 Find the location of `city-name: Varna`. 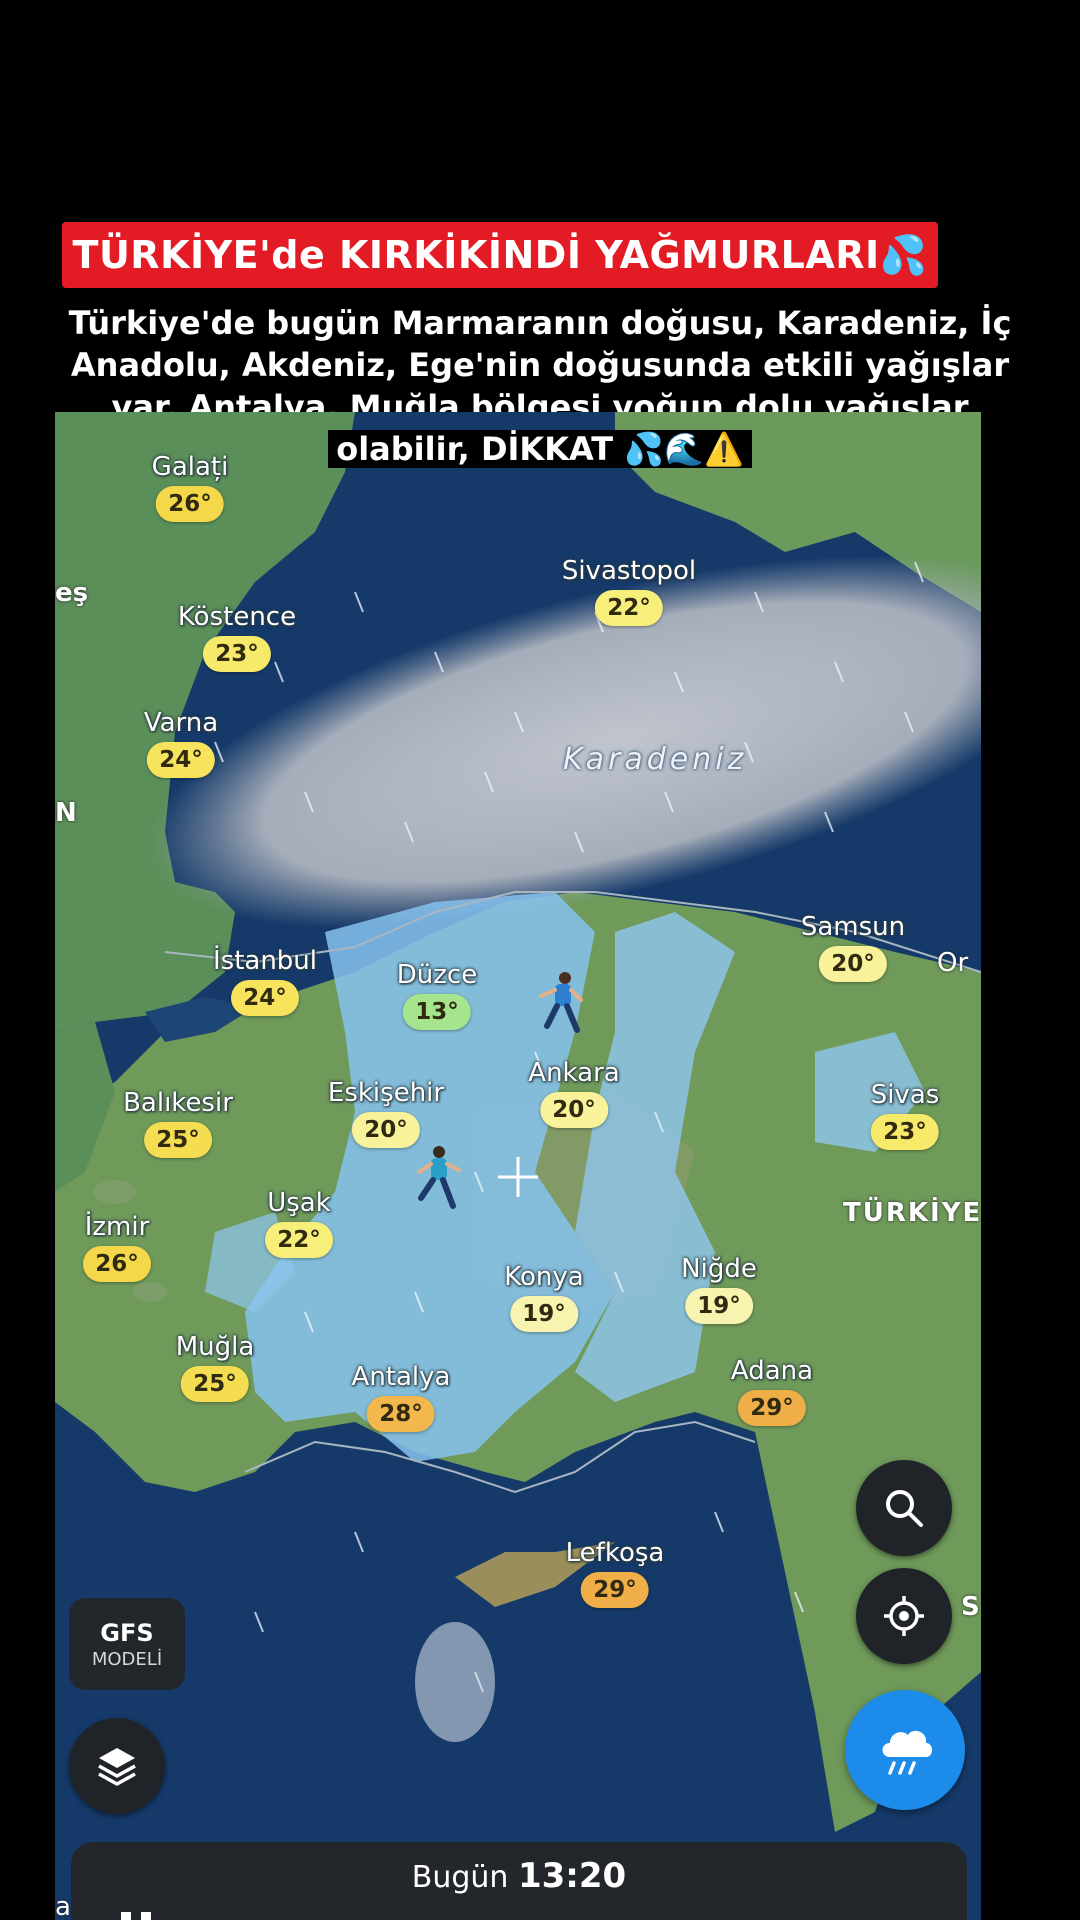

city-name: Varna is located at coordinates (181, 723).